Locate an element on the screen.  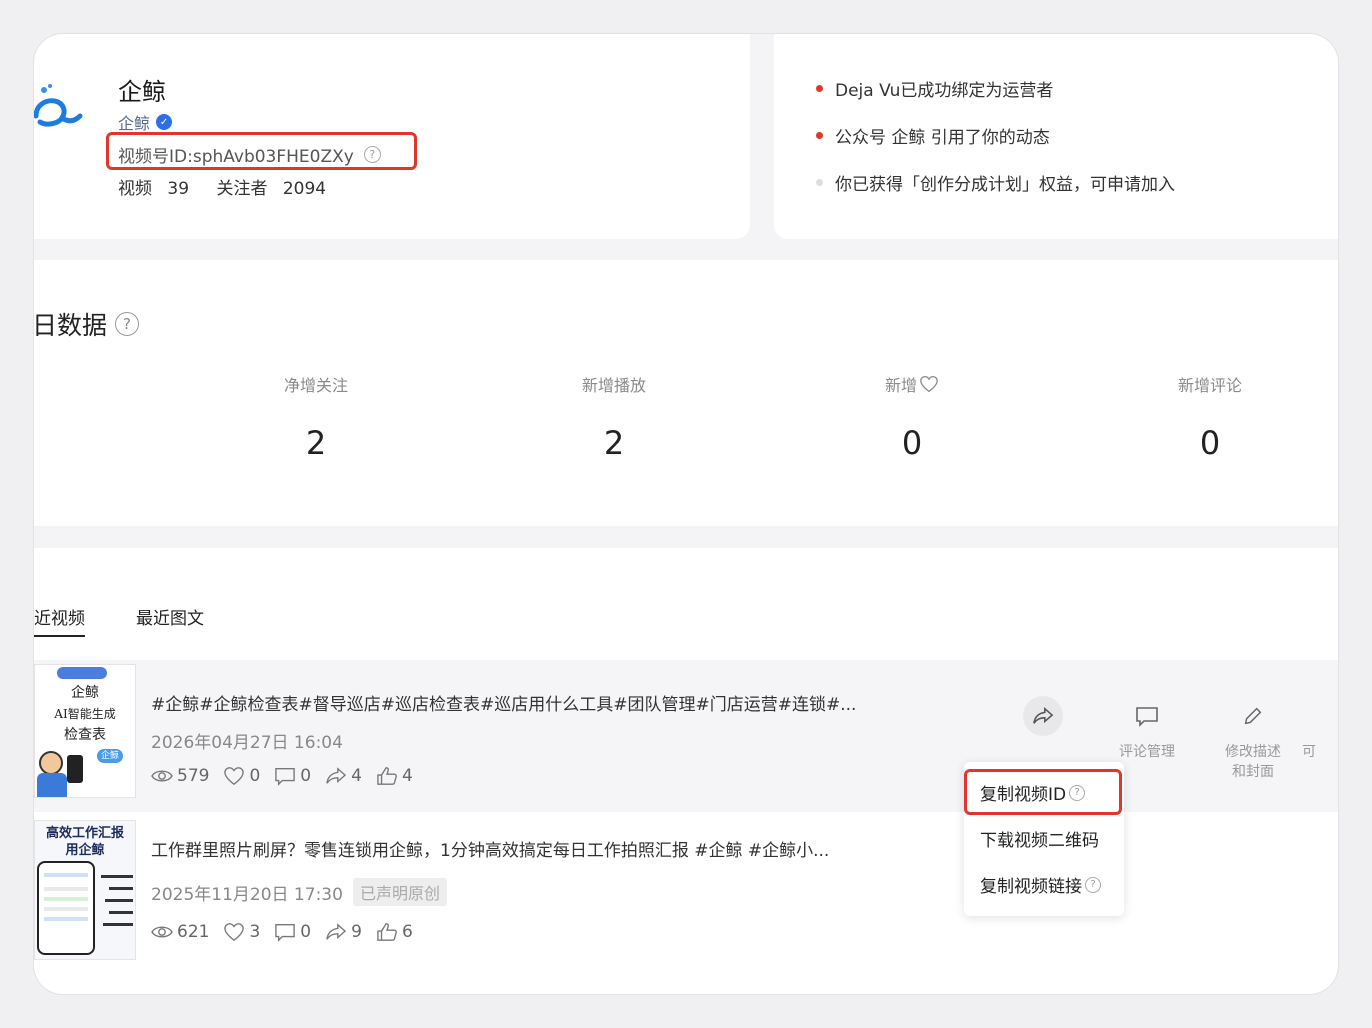
video-date: 2025年11月20日 17:30 已声明原创 is located at coordinates (299, 892).